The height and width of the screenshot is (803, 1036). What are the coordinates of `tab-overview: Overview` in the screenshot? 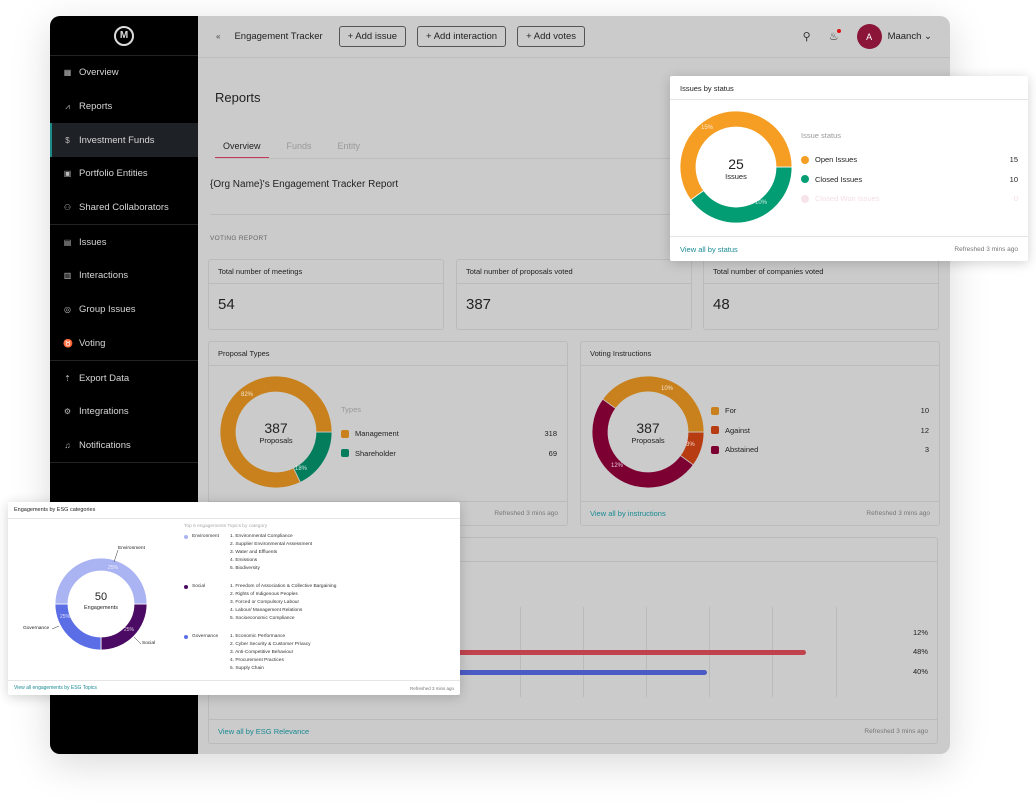 It's located at (242, 149).